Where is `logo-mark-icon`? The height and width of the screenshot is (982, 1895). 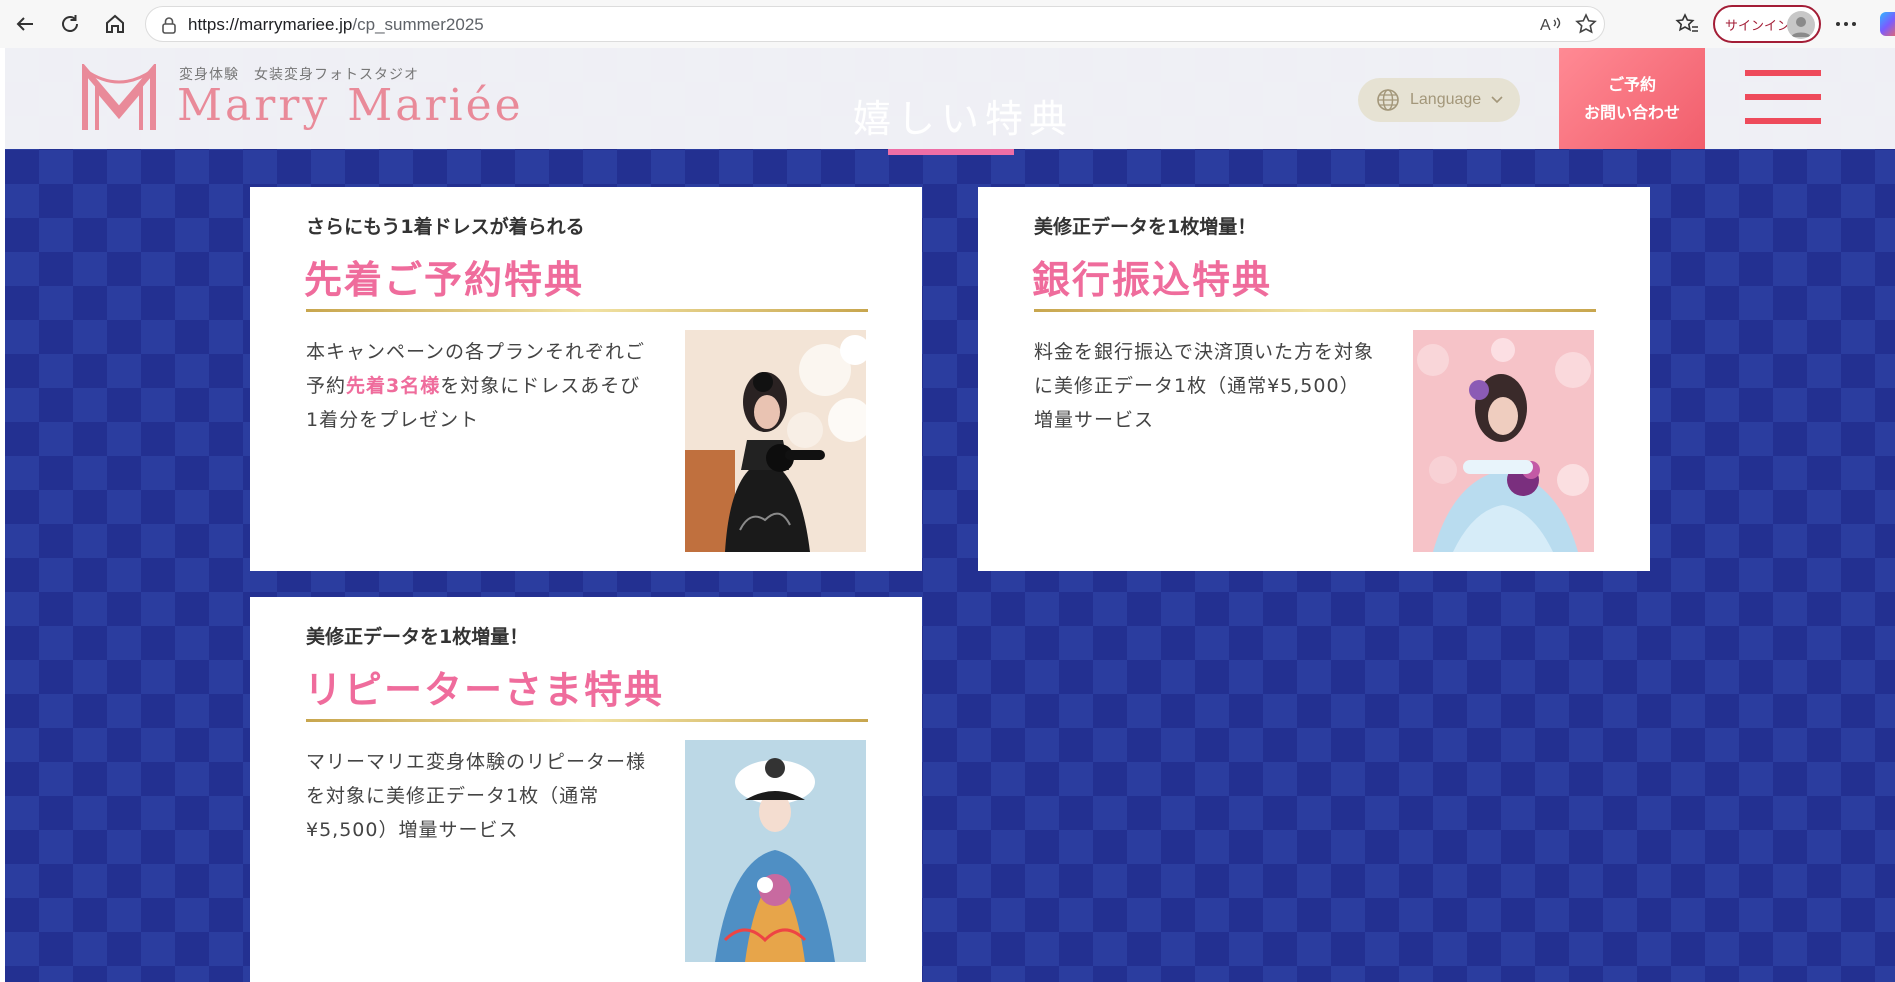 logo-mark-icon is located at coordinates (119, 96).